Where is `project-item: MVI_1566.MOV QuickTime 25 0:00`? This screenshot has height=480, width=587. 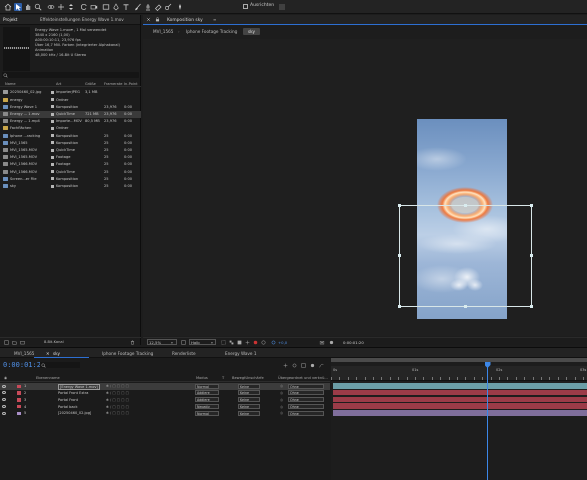 project-item: MVI_1566.MOV QuickTime 25 0:00 is located at coordinates (70, 171).